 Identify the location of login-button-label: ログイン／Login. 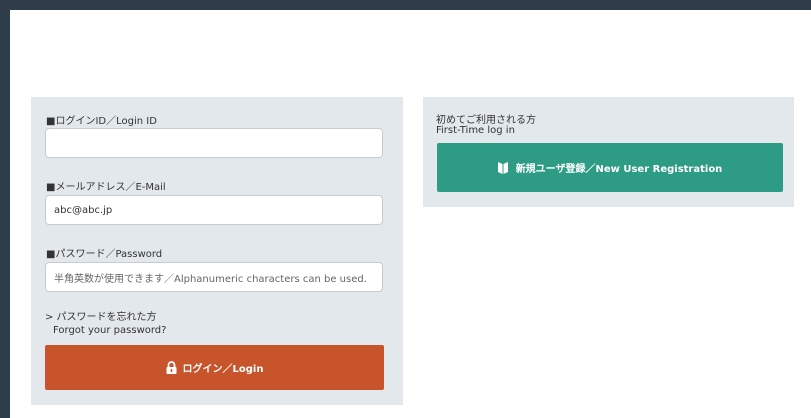
(223, 369).